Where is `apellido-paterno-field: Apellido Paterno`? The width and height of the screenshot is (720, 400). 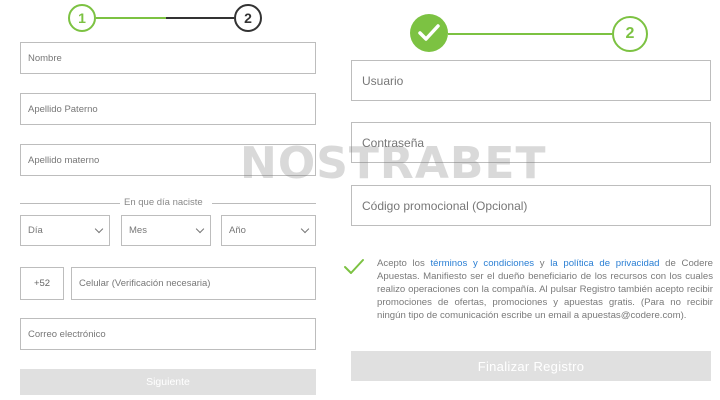 apellido-paterno-field: Apellido Paterno is located at coordinates (168, 109).